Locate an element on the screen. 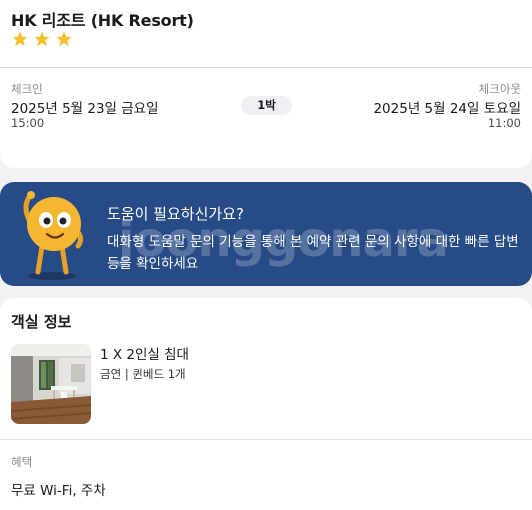 The height and width of the screenshot is (510, 532). room-info-heading: 객실 정보 is located at coordinates (41, 322).